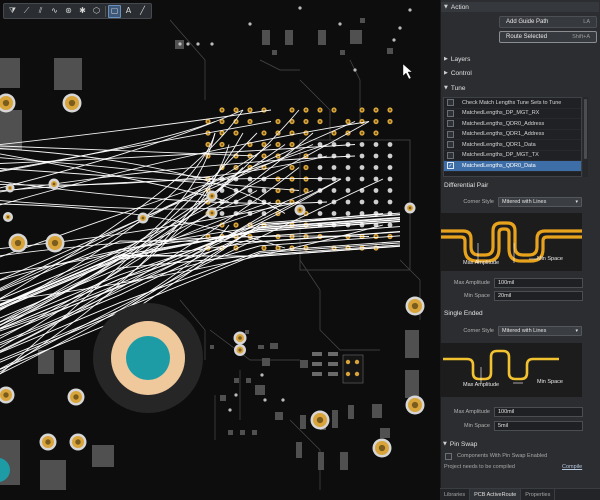 Image resolution: width=600 pixels, height=500 pixels. What do you see at coordinates (496, 494) in the screenshot?
I see `tab-pcb-activeroute: PCB ActiveRoute` at bounding box center [496, 494].